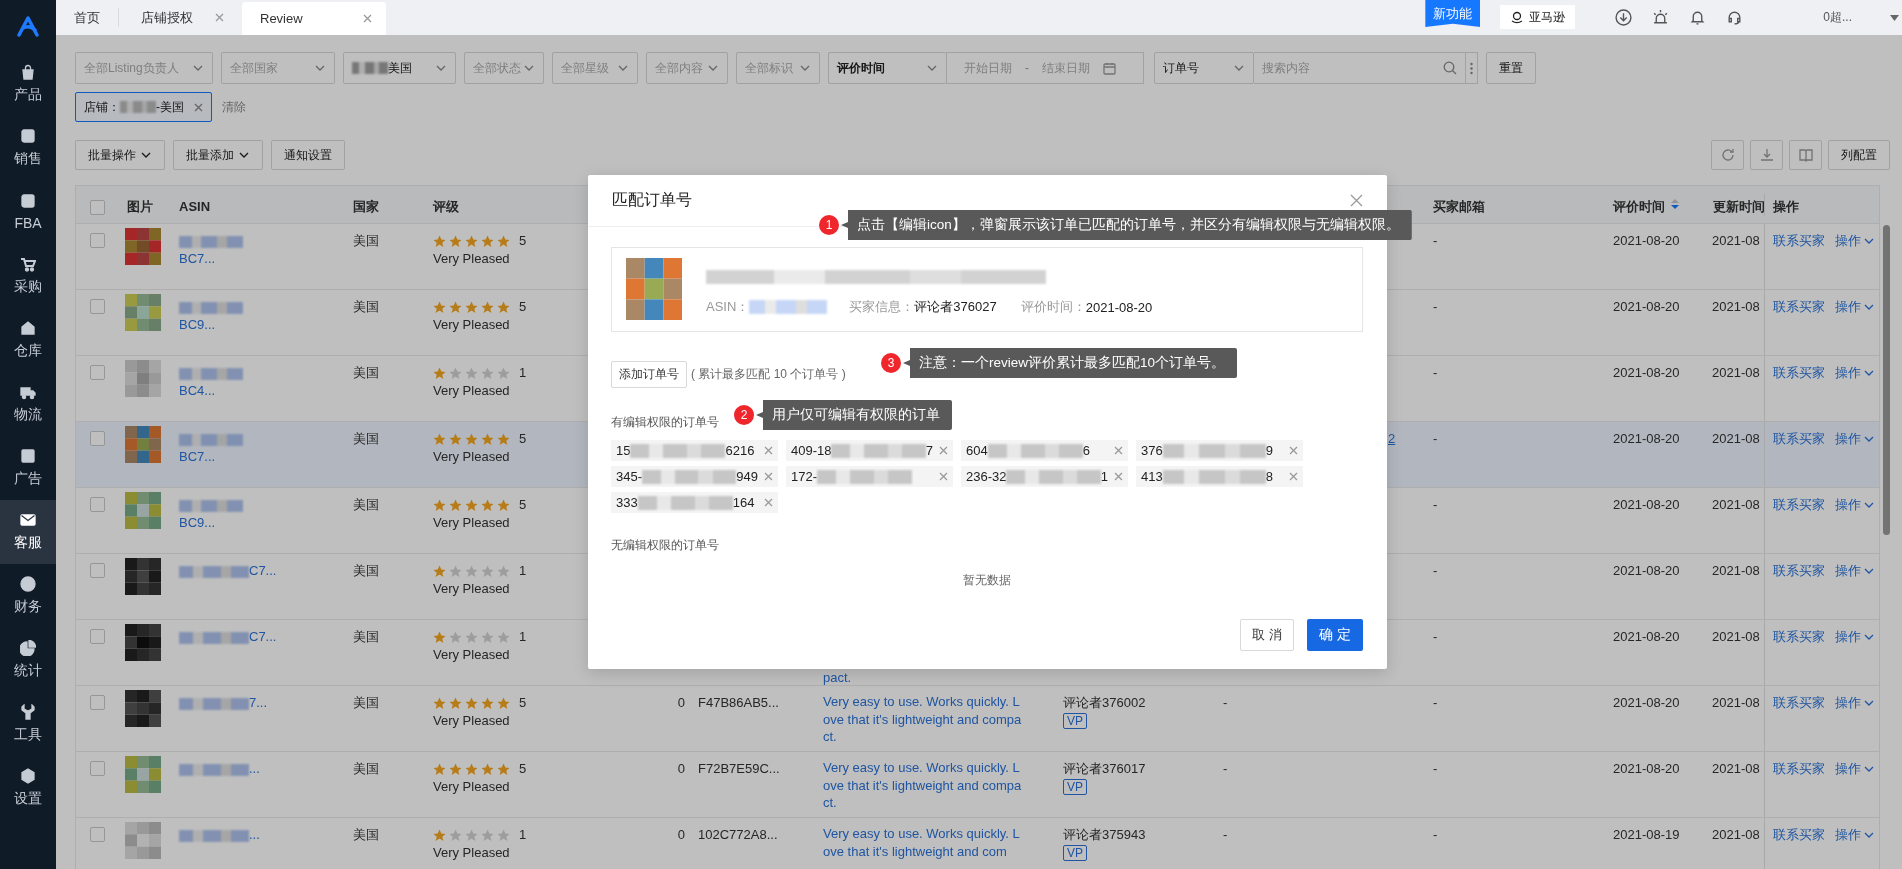 The image size is (1902, 869). What do you see at coordinates (595, 68) in the screenshot?
I see `filter-select: 全部星级` at bounding box center [595, 68].